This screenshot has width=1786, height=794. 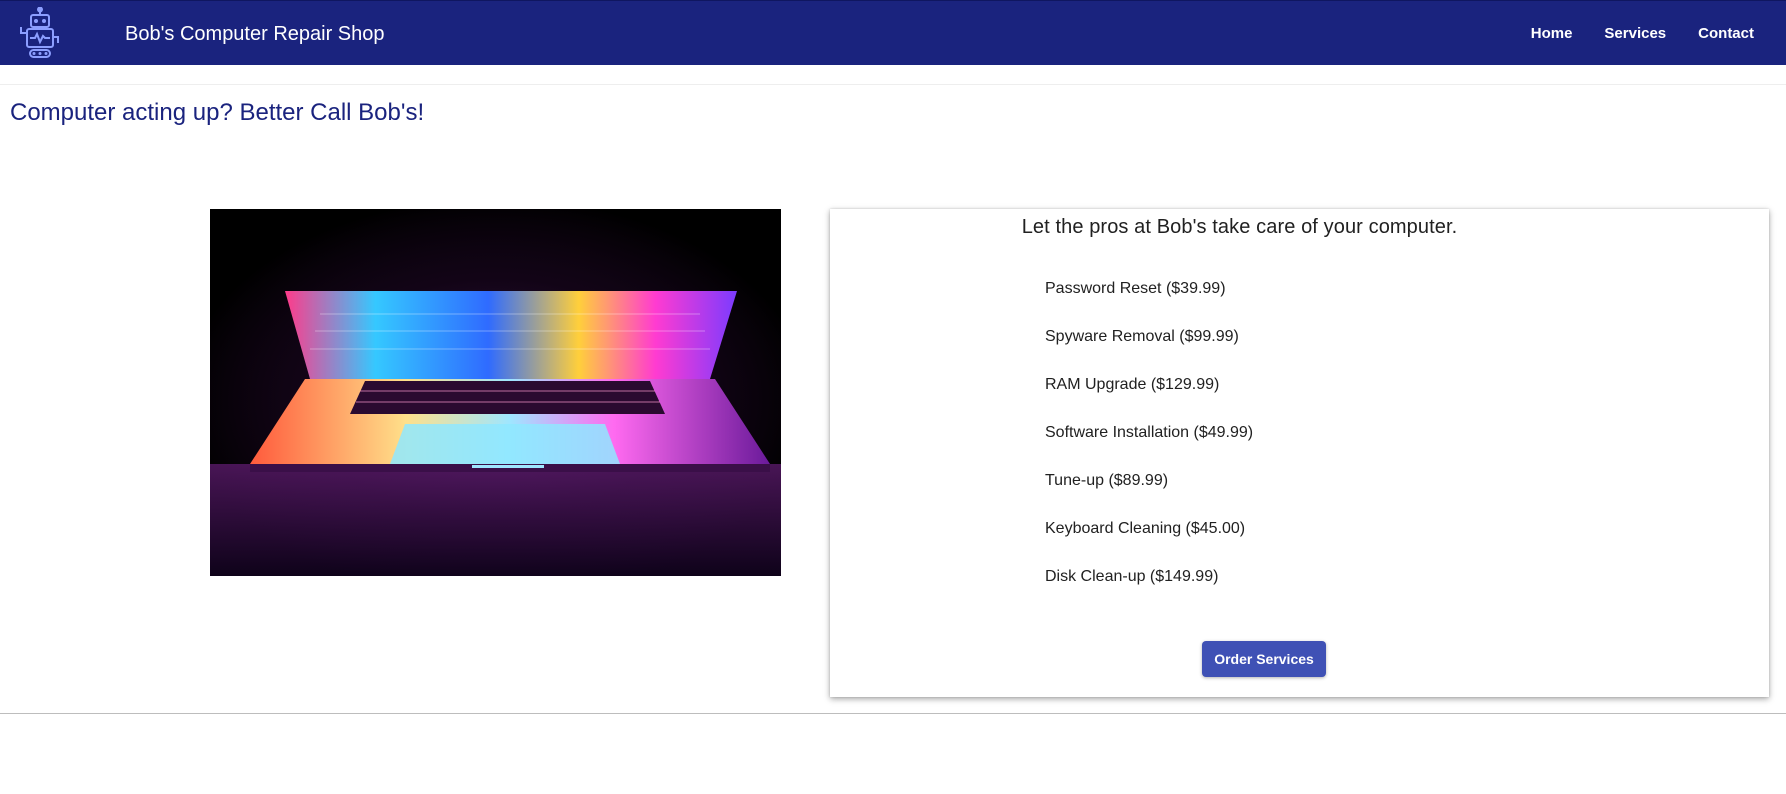 I want to click on main-nav: Home Services Contact, so click(x=1658, y=33).